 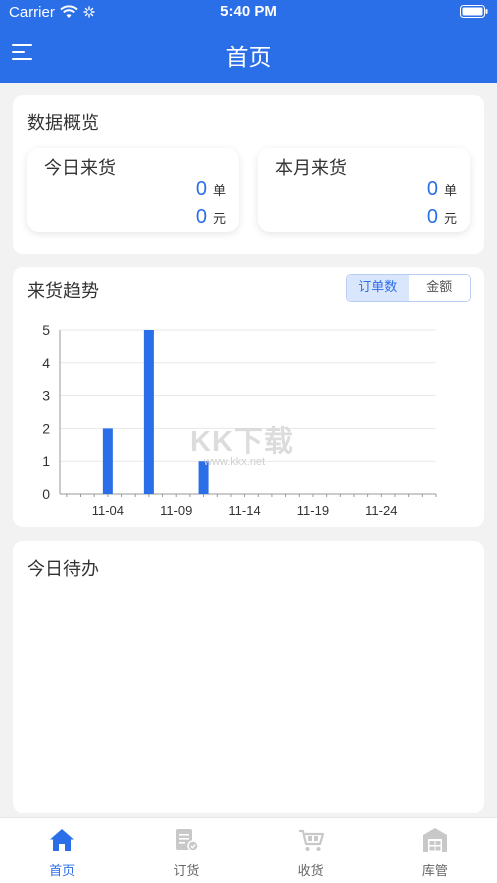 What do you see at coordinates (201, 189) in the screenshot?
I see `today-order-count: 0` at bounding box center [201, 189].